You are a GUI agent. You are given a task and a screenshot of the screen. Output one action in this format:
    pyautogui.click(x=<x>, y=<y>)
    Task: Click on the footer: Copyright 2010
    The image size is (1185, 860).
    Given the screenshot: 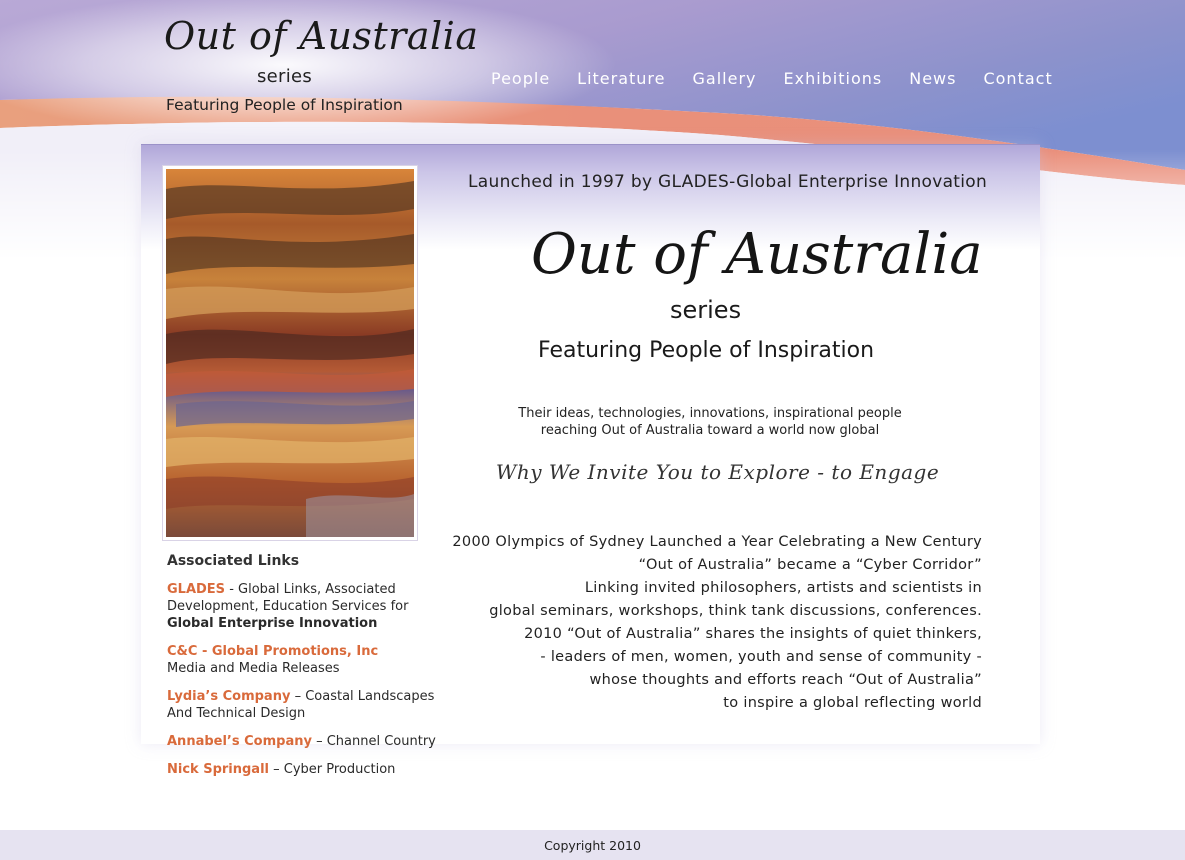 What is the action you would take?
    pyautogui.click(x=592, y=845)
    